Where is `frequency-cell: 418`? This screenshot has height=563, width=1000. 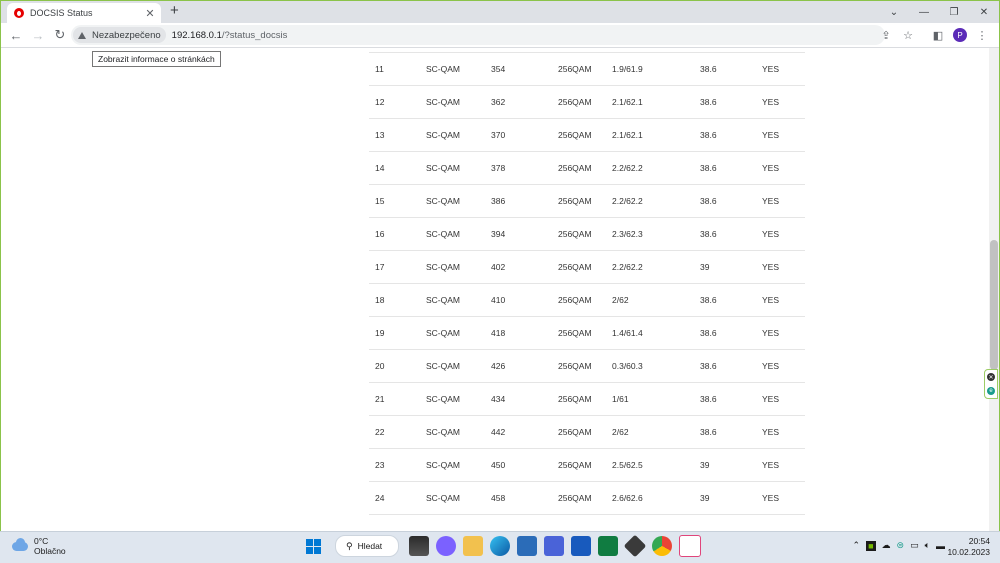
frequency-cell: 418 is located at coordinates (524, 333).